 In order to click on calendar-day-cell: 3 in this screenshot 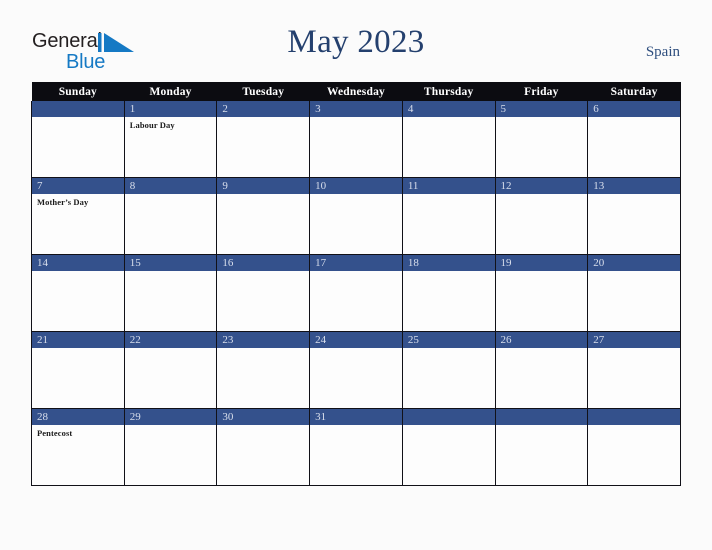, I will do `click(356, 139)`.